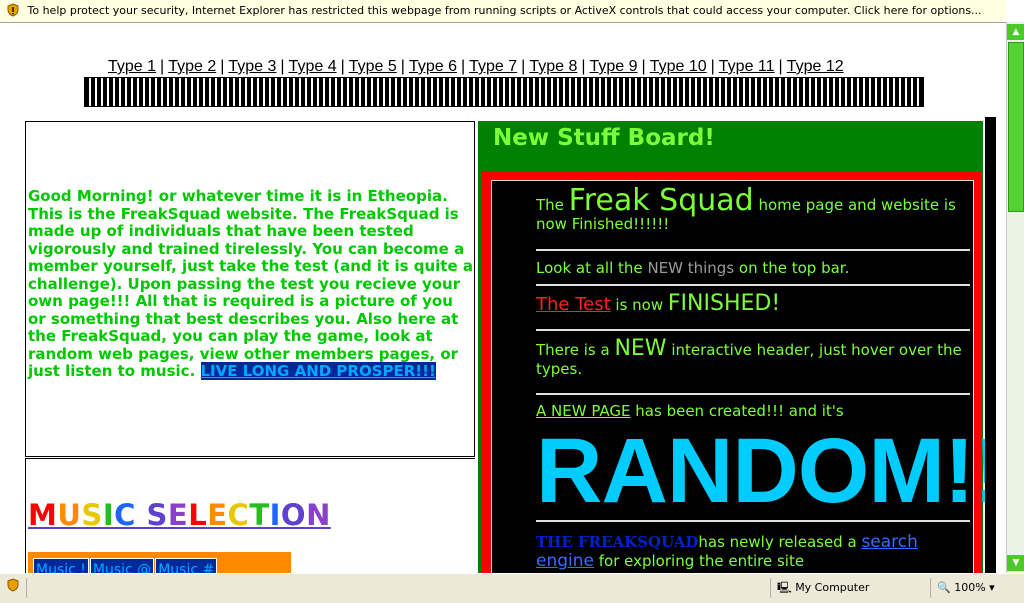  I want to click on vertical-scrollbar: ▲ ▼, so click(1015, 297).